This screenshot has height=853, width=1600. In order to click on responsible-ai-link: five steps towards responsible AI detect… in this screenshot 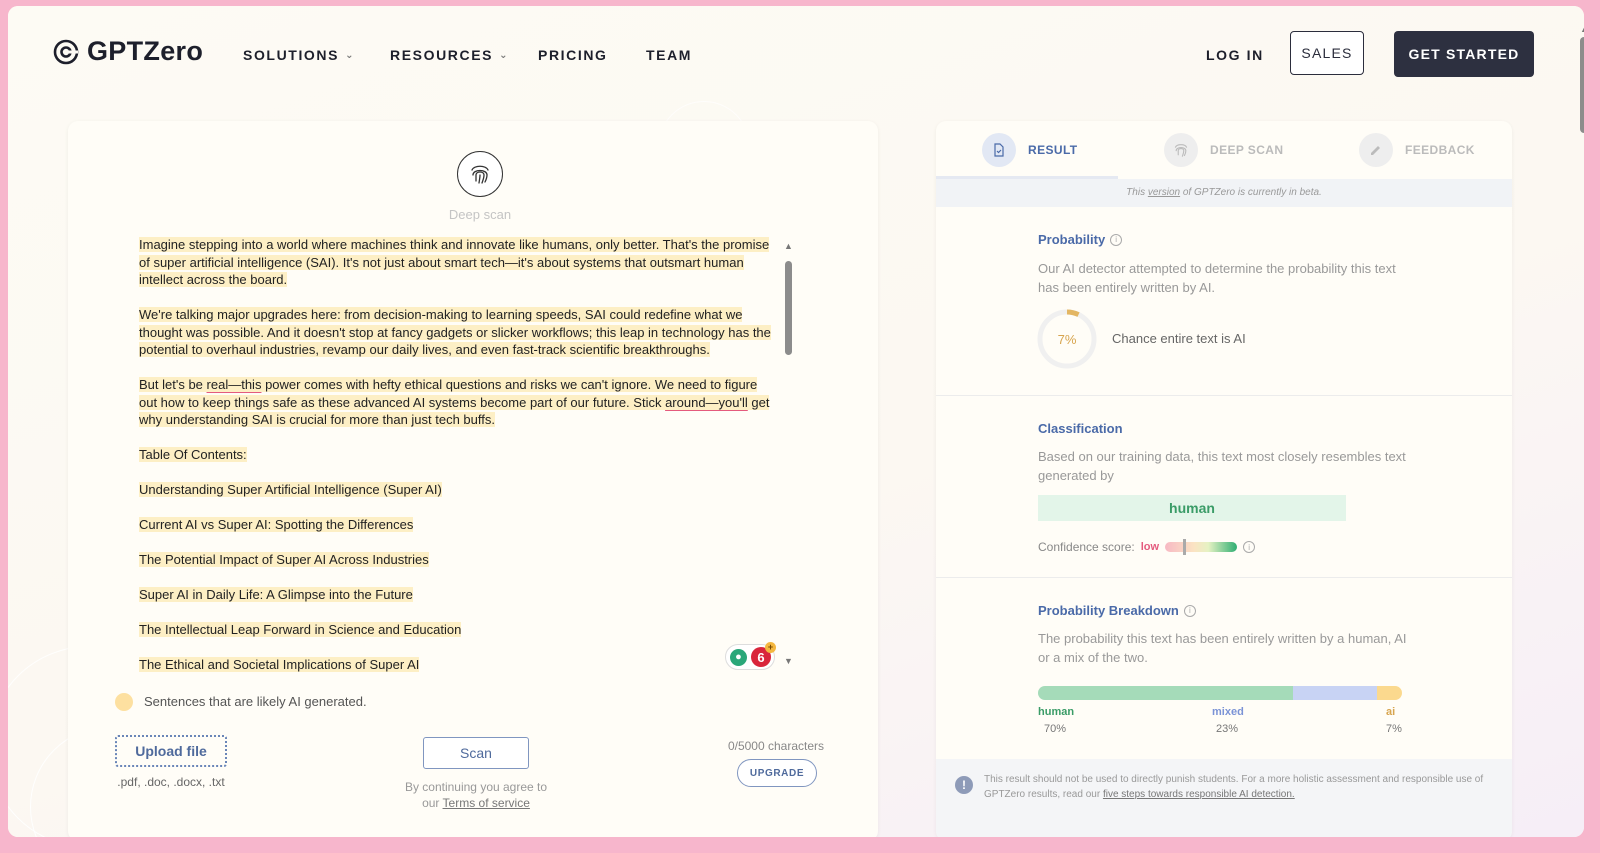, I will do `click(1199, 794)`.